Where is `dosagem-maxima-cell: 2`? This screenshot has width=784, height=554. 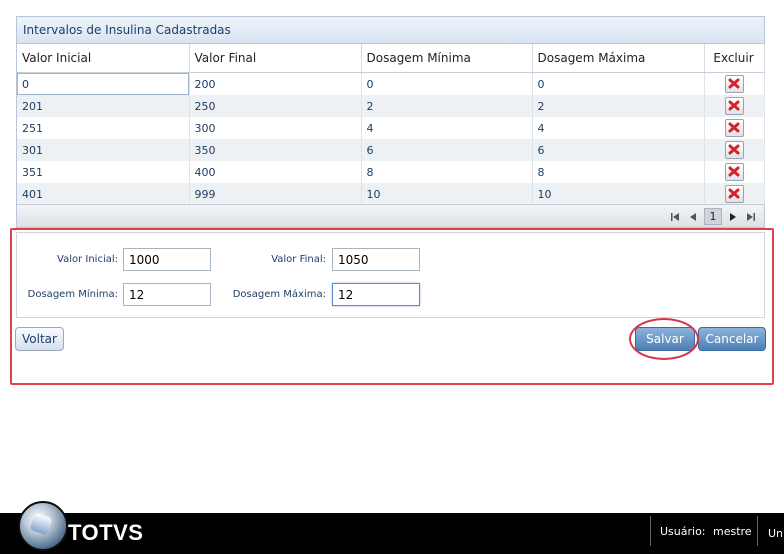 dosagem-maxima-cell: 2 is located at coordinates (618, 106).